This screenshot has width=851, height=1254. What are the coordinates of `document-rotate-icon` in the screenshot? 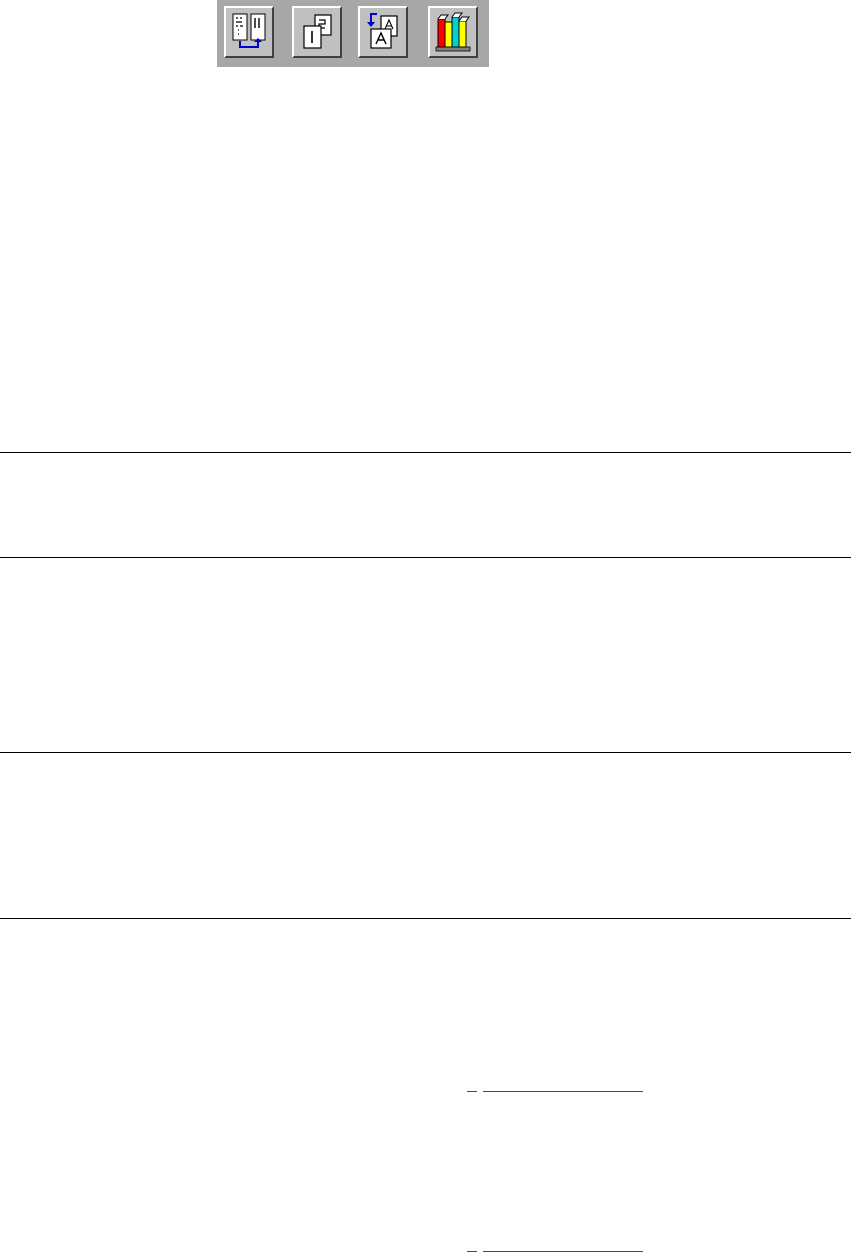 It's located at (382, 31).